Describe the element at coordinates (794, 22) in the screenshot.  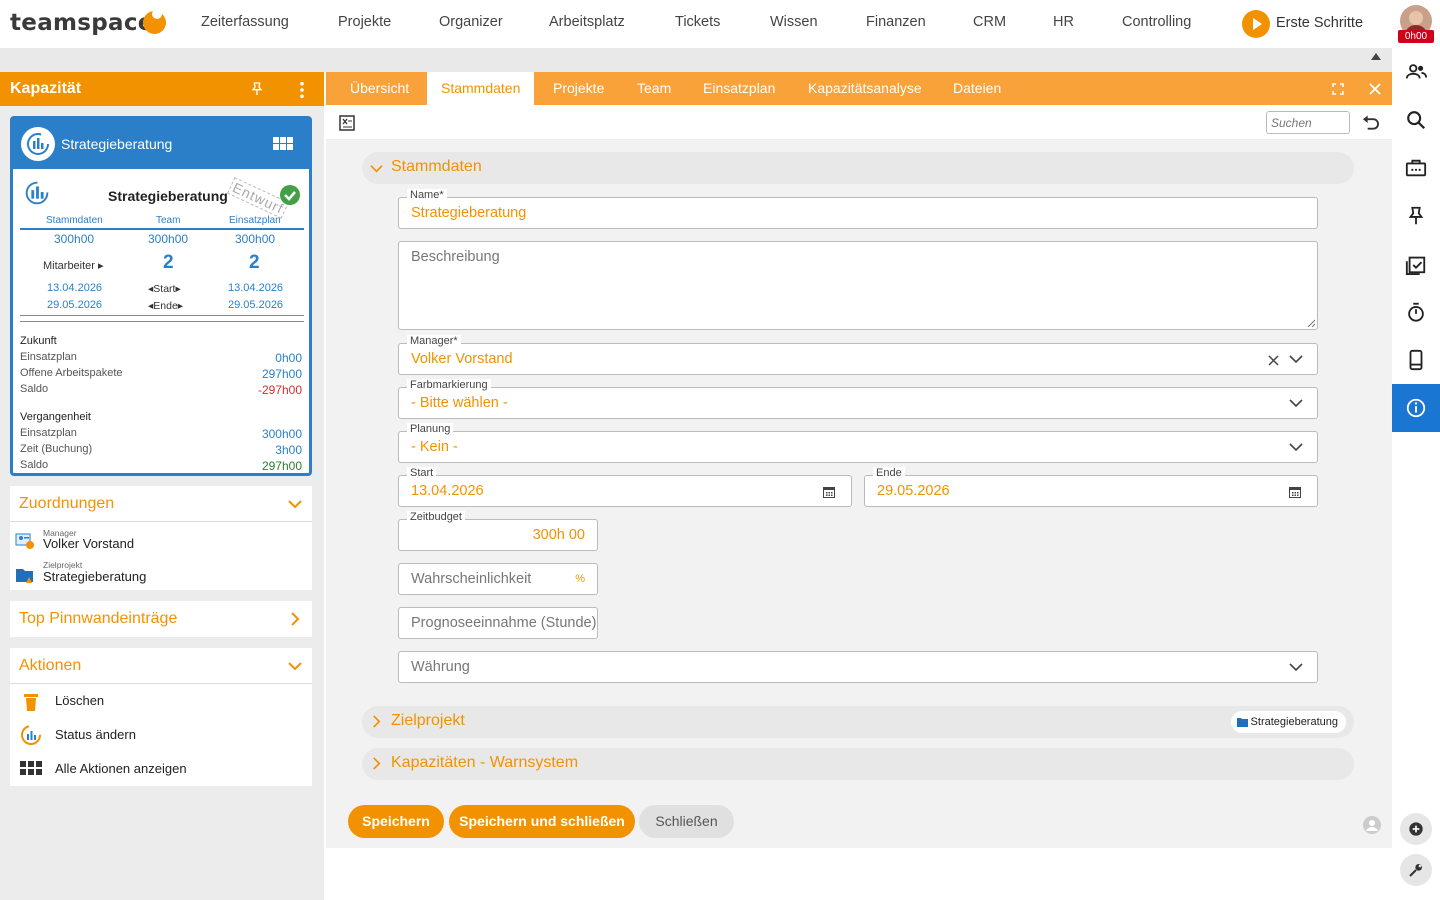
I see `nav-wissen: Wissen` at that location.